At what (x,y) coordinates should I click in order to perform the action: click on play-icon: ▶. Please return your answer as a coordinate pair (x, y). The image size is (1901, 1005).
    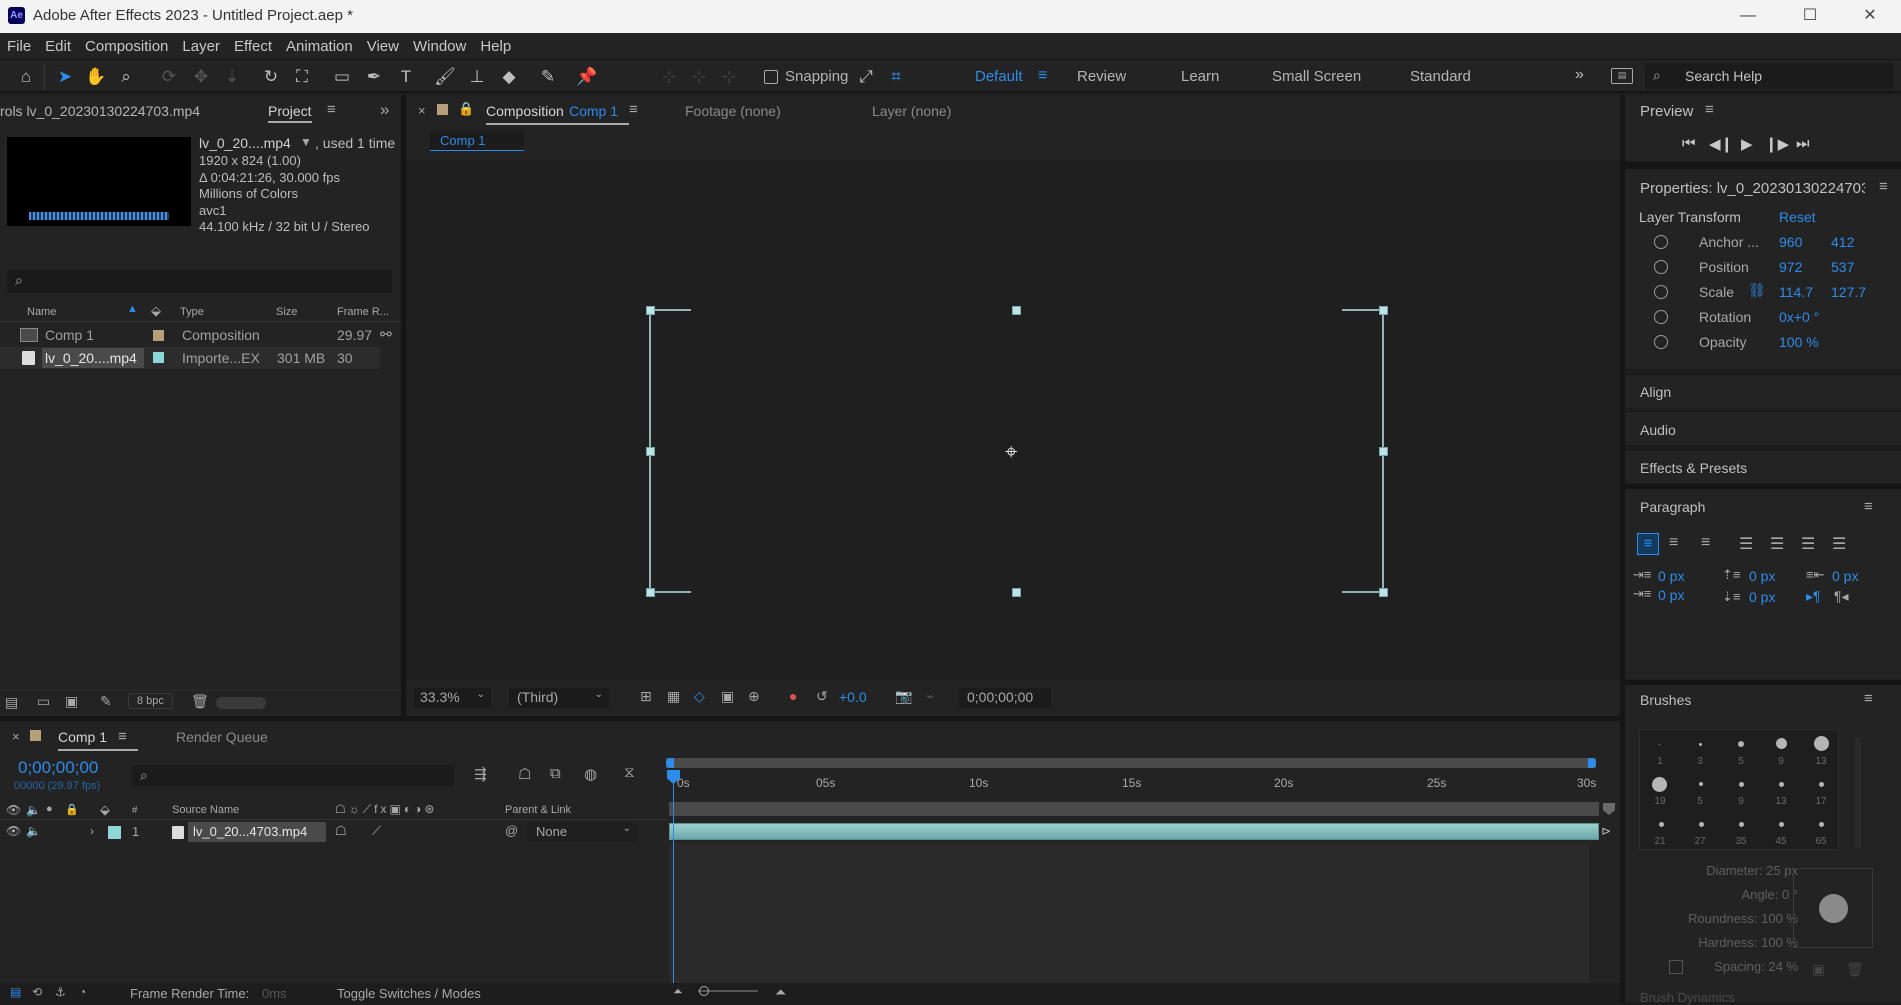
    Looking at the image, I should click on (1747, 144).